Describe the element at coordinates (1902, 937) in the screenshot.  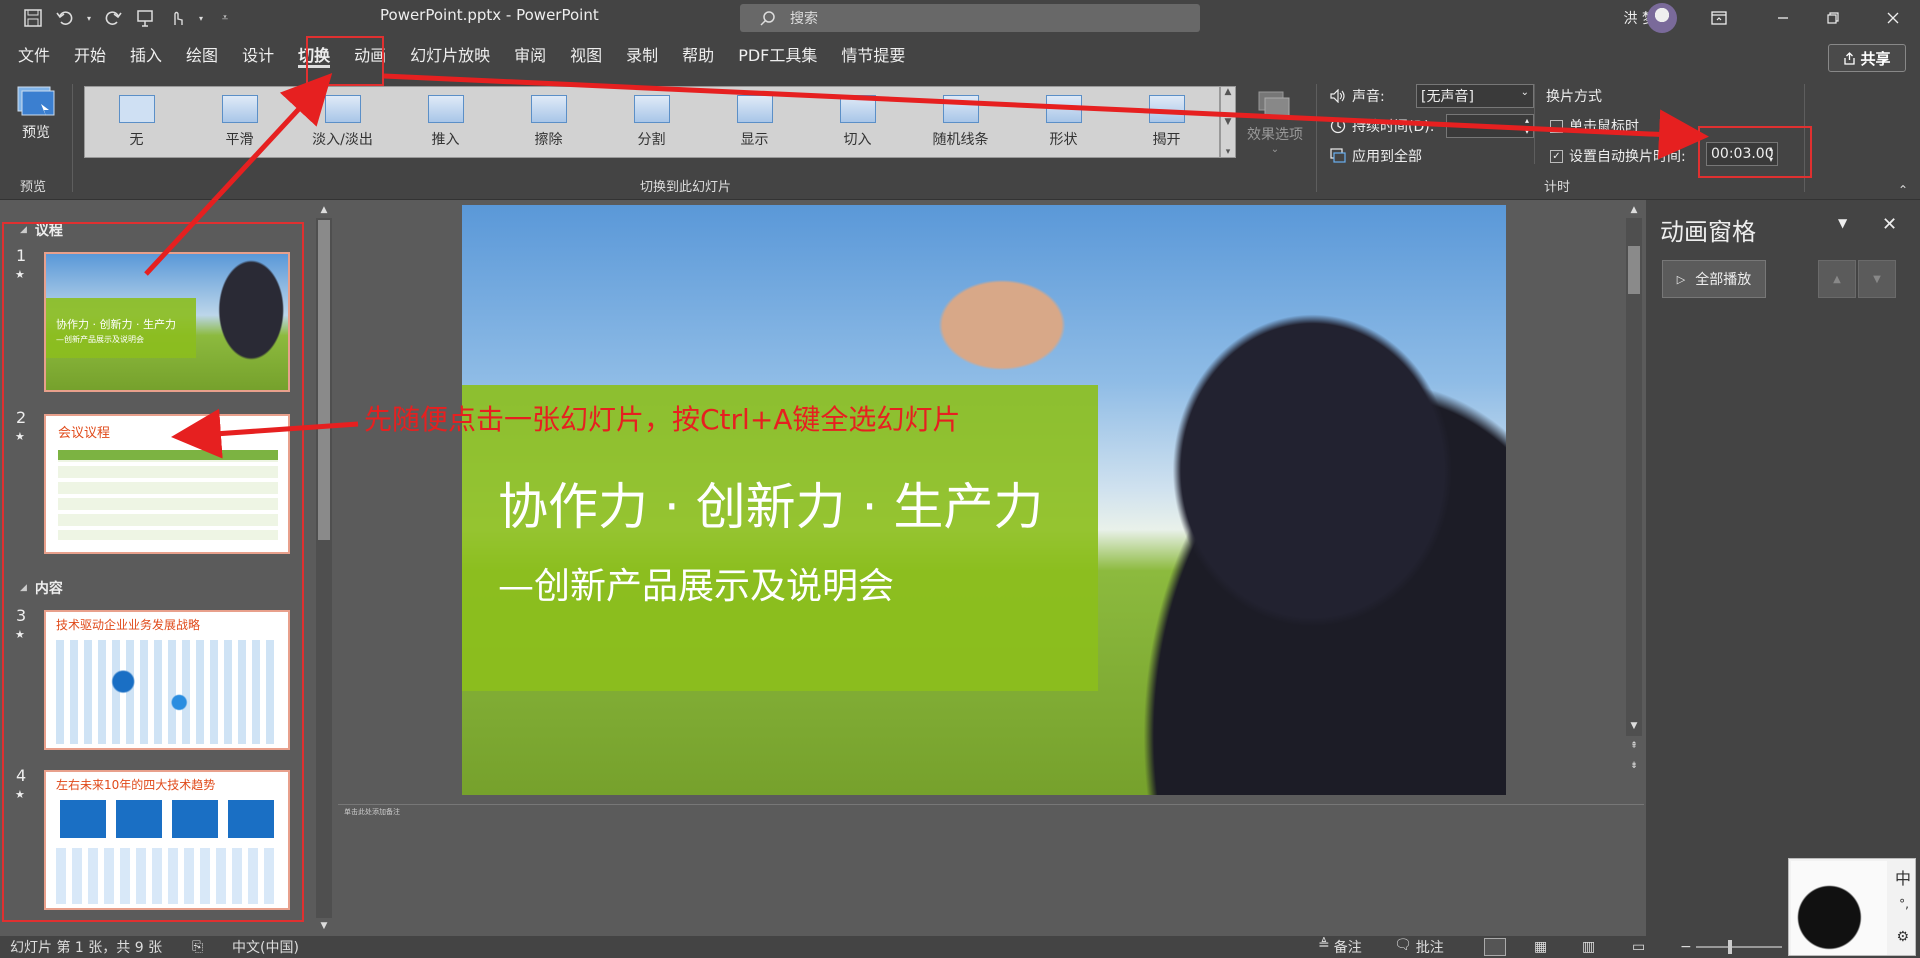
I see `ime-settings-icon: ⚙` at that location.